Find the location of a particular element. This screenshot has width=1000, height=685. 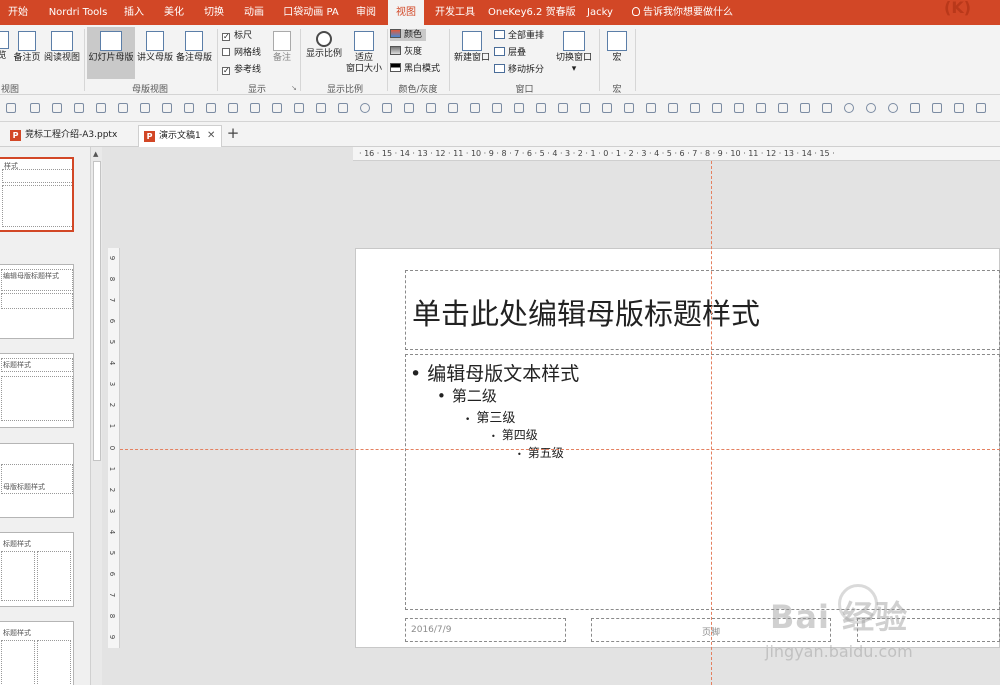

notes-page-button: 备注页 is located at coordinates (27, 47).